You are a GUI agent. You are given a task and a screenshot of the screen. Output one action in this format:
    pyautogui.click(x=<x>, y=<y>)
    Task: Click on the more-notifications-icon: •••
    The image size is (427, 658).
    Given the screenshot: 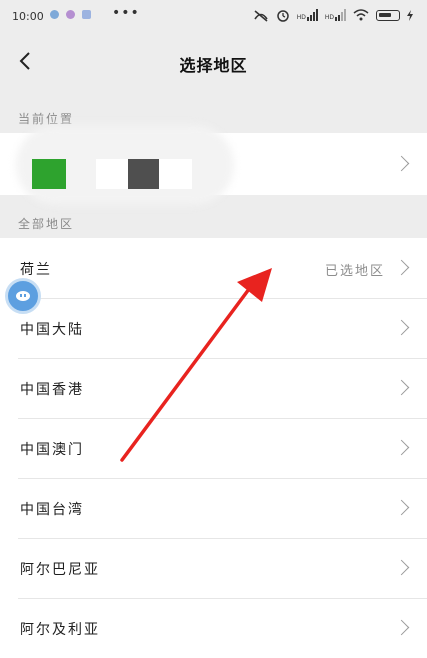 What is the action you would take?
    pyautogui.click(x=126, y=13)
    